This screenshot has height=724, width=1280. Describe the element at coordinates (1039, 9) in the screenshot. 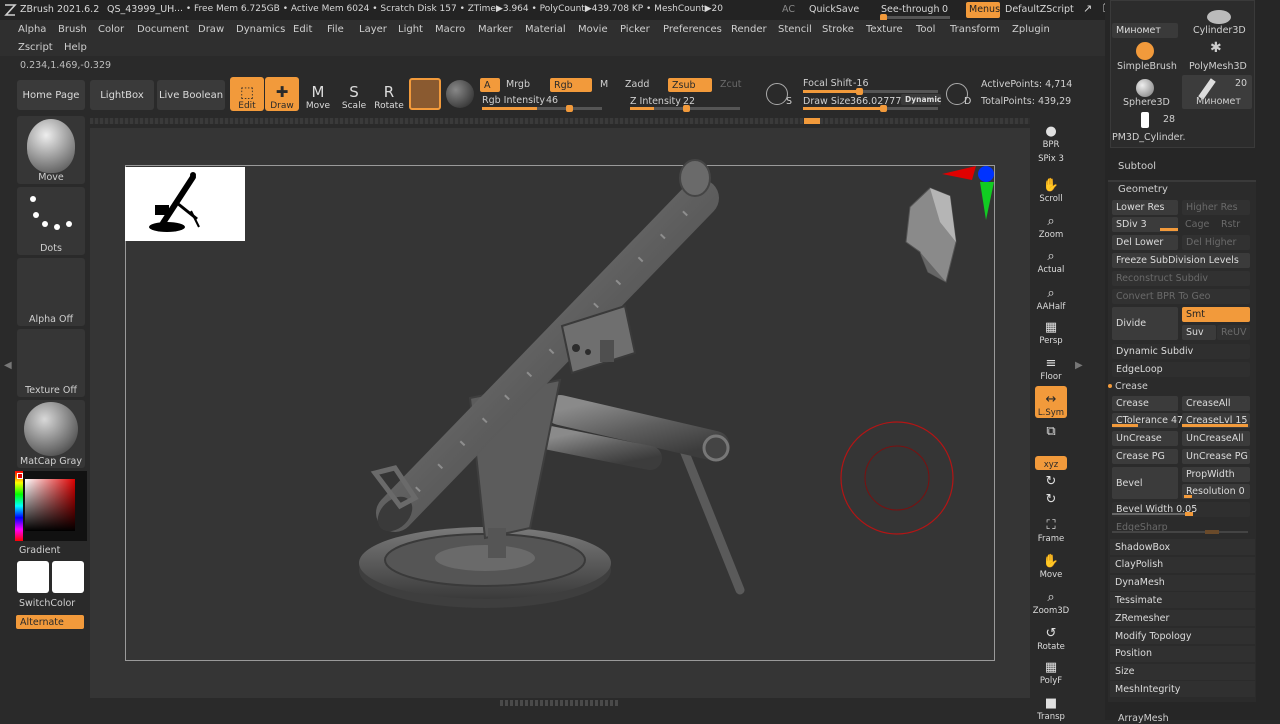

I see `default-zscript: DefaultZScript` at that location.